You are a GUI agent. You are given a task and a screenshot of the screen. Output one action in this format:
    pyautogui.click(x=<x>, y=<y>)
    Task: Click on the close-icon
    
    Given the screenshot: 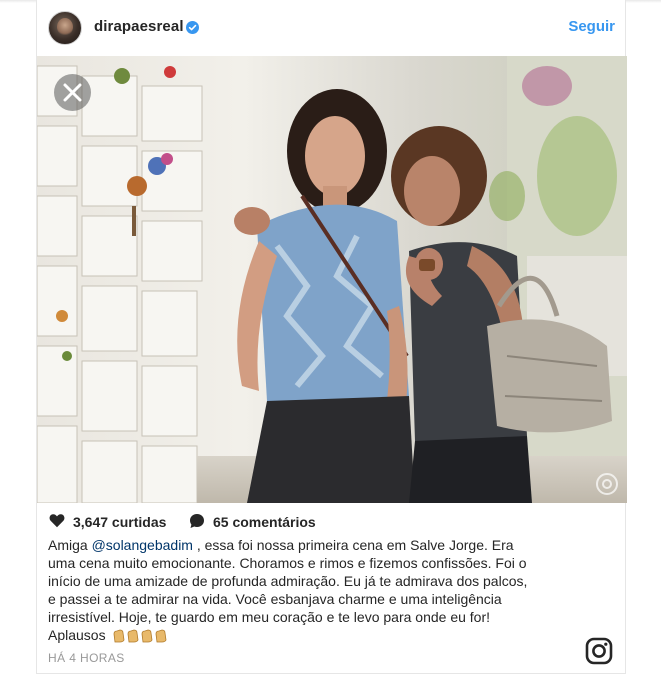 What is the action you would take?
    pyautogui.click(x=72, y=92)
    